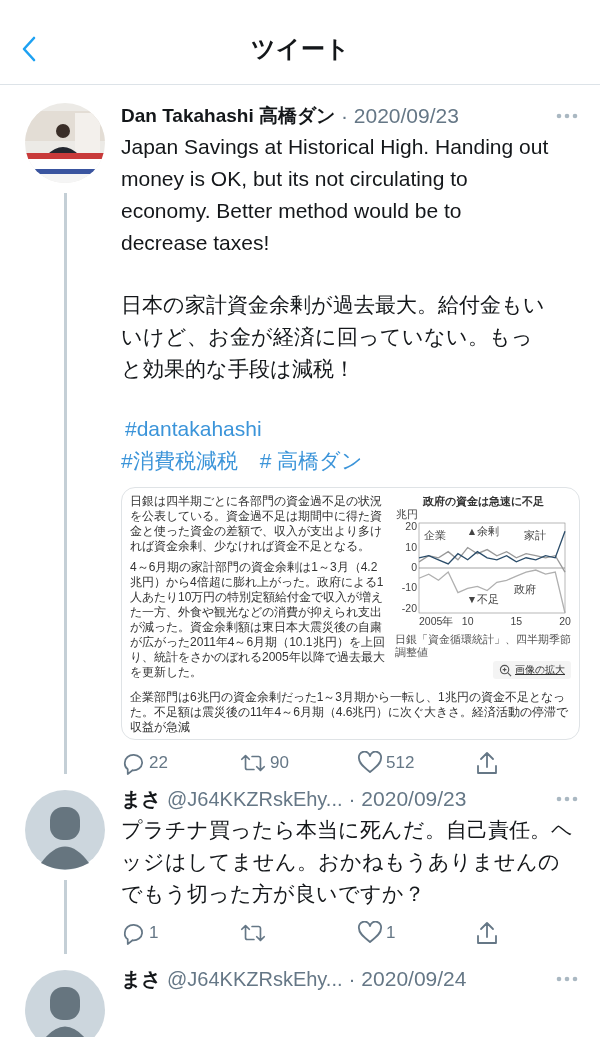  Describe the element at coordinates (532, 670) in the screenshot. I see `enlarge-button: 画像の拡大` at that location.